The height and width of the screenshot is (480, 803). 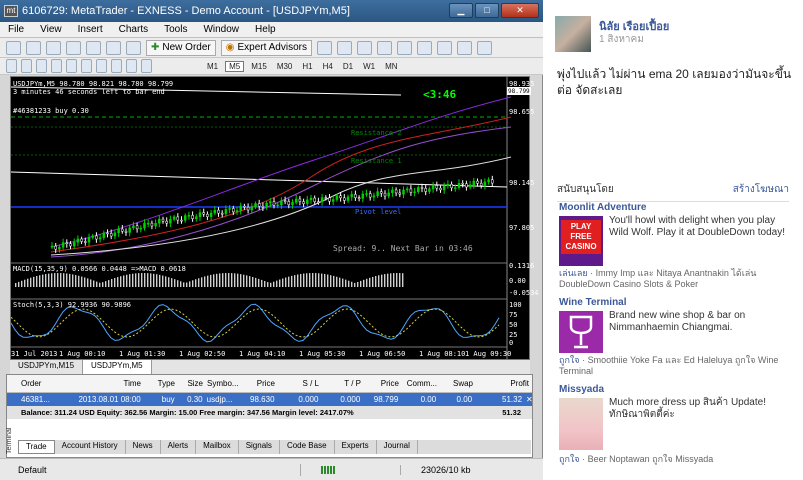 I want to click on wine-glass-icon, so click(x=581, y=332).